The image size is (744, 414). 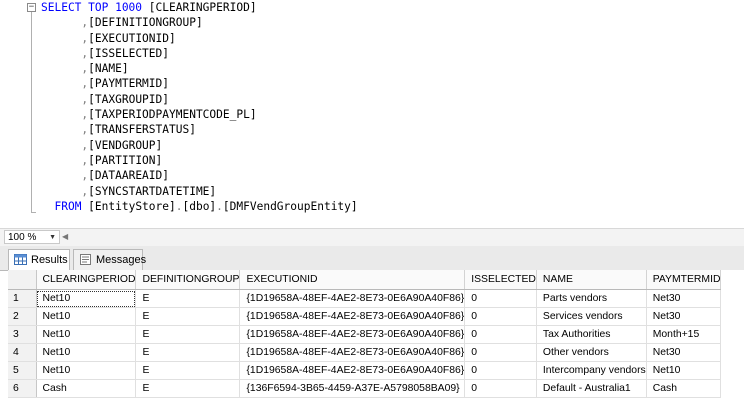 I want to click on code-identifier: [DEFINITIONGROUP], so click(x=145, y=23).